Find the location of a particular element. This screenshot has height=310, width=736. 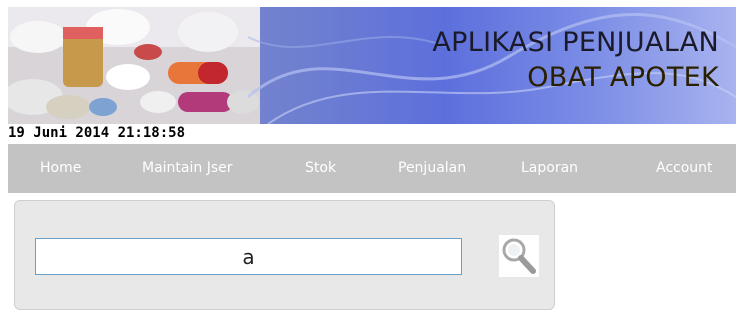

search-input is located at coordinates (248, 256).